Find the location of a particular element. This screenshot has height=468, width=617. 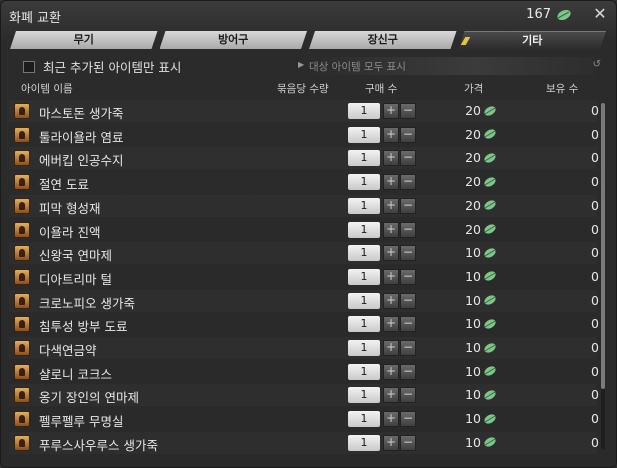

item-name: 푸루스사우루스 생가죽 is located at coordinates (98, 445).